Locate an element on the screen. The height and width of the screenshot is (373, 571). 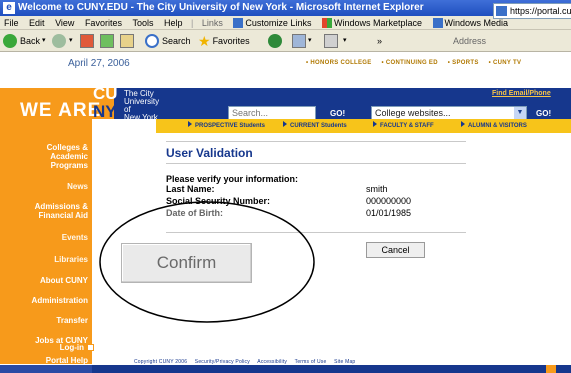
sidebar-item-libraries: Libraries is located at coordinates (71, 259).